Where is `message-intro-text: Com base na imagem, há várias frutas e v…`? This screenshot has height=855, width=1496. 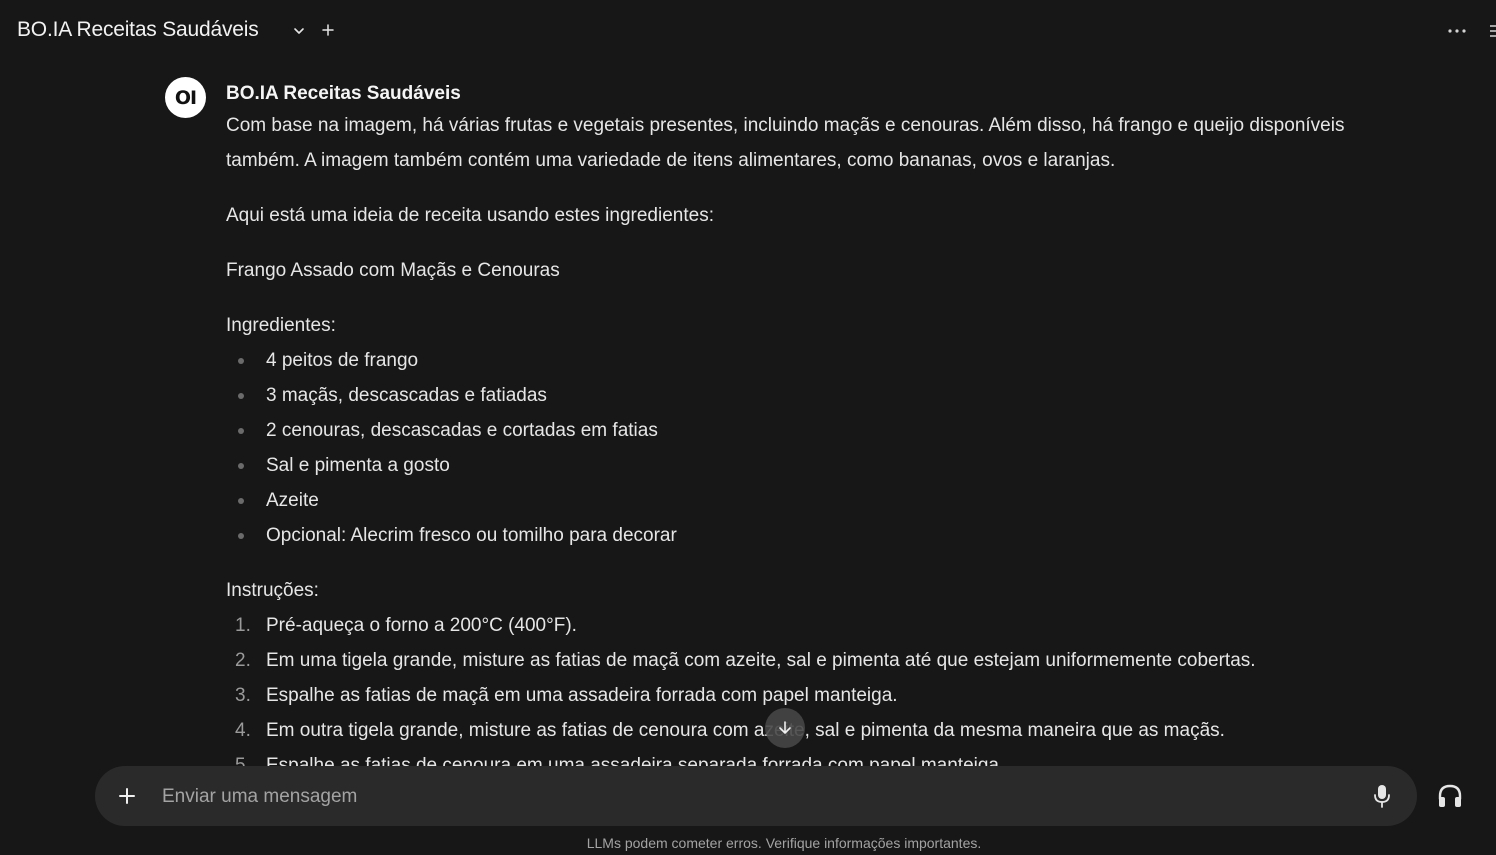
message-intro-text: Com base na imagem, há várias frutas e v… is located at coordinates (785, 143).